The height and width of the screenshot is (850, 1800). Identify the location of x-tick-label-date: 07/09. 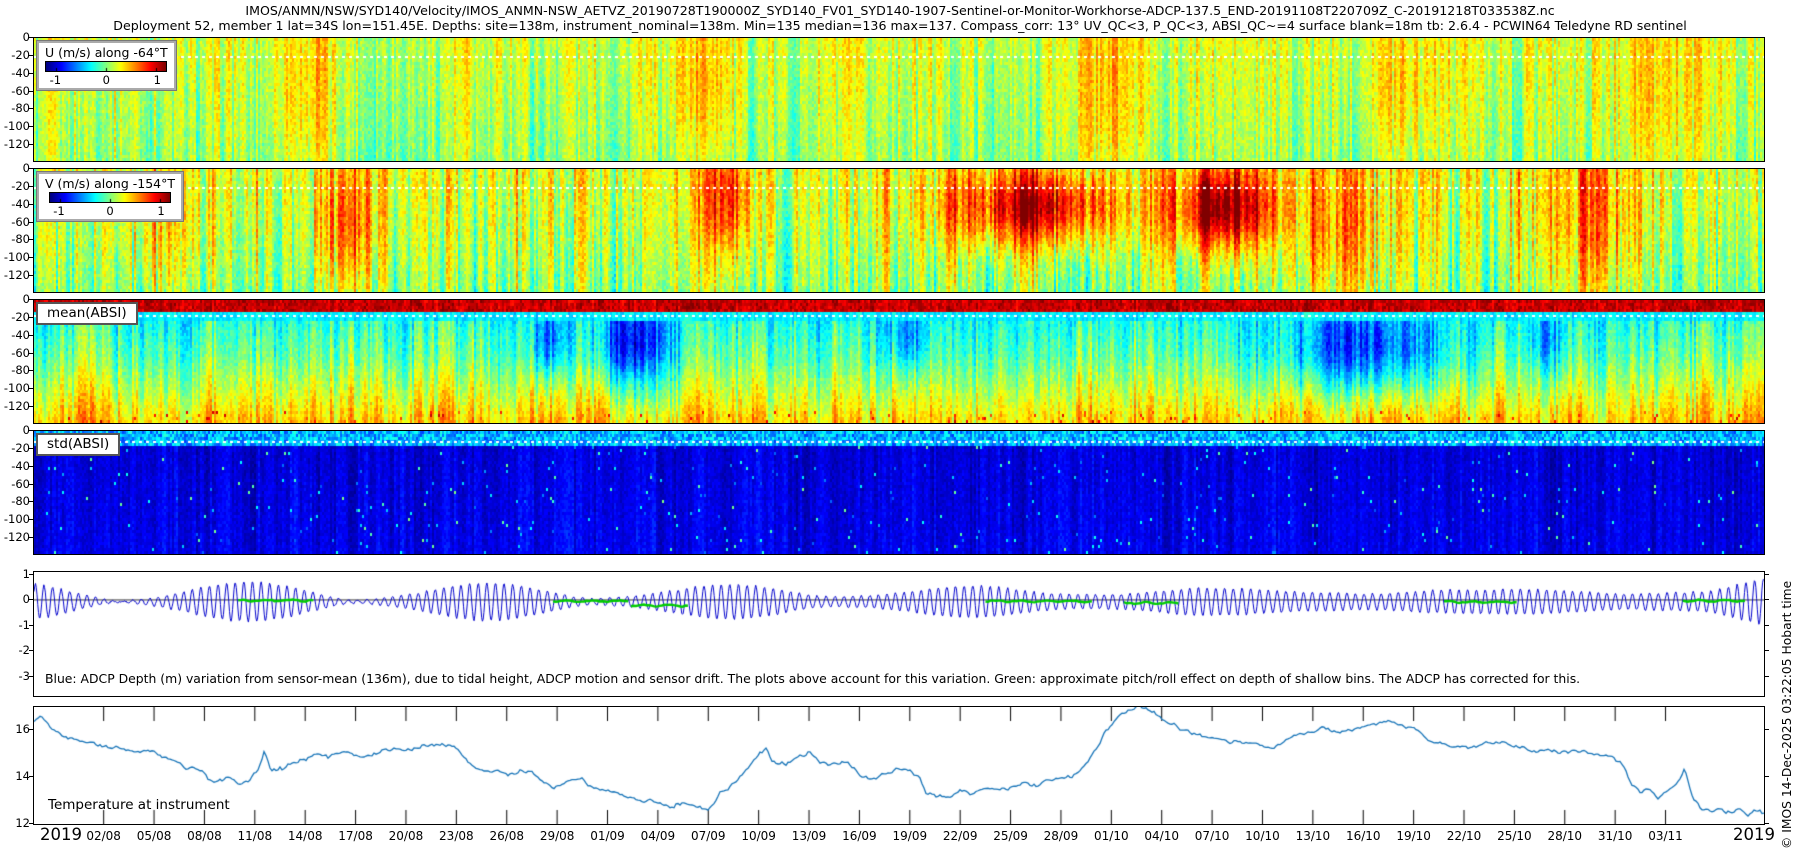
(708, 836).